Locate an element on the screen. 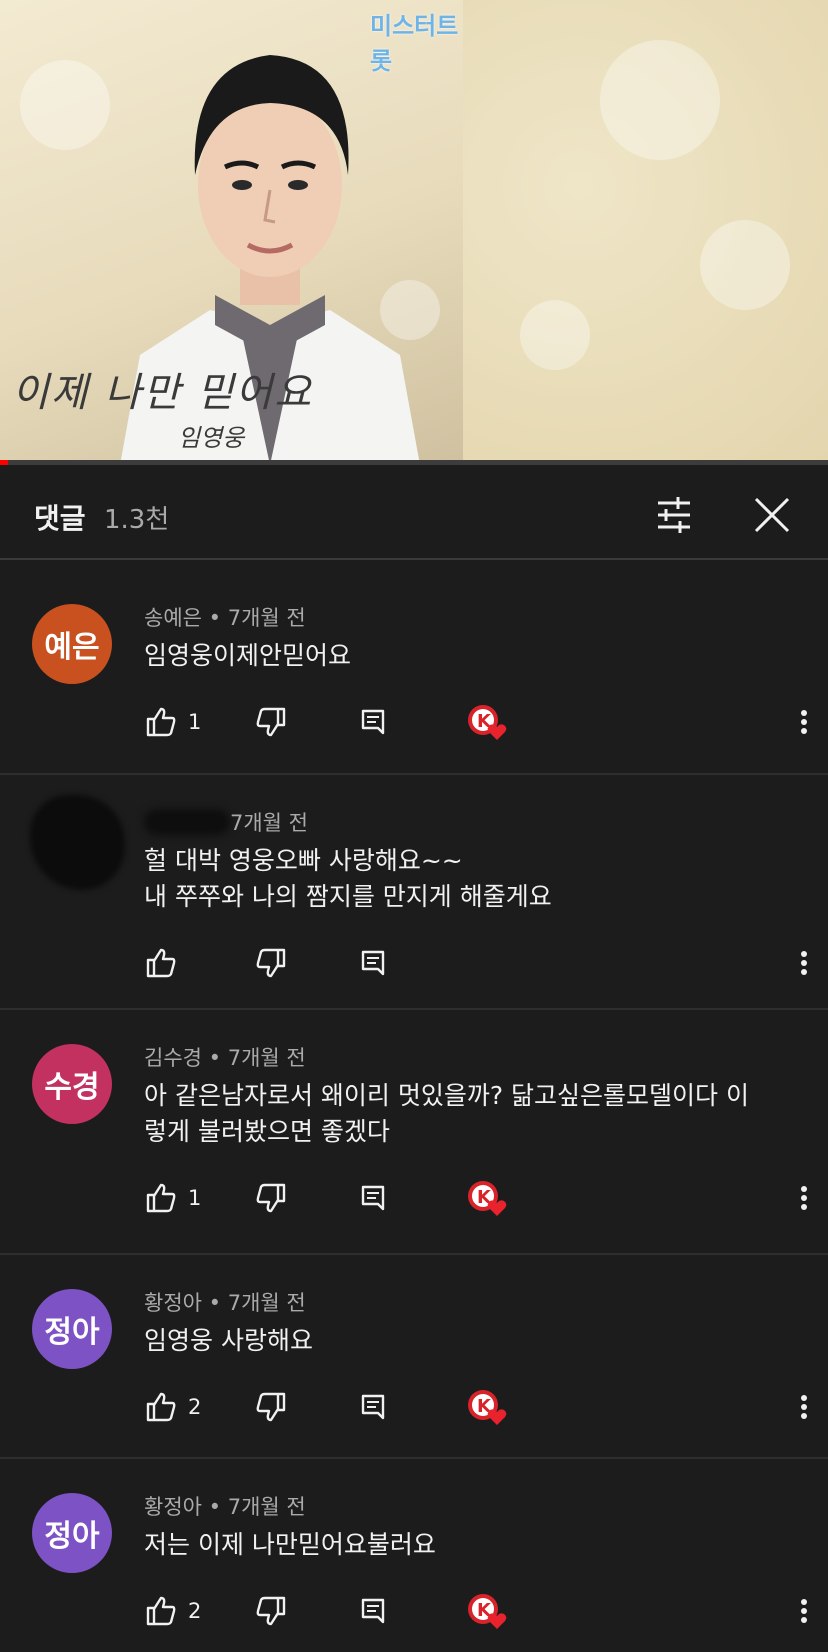 The width and height of the screenshot is (828, 1652). close-icon is located at coordinates (772, 515).